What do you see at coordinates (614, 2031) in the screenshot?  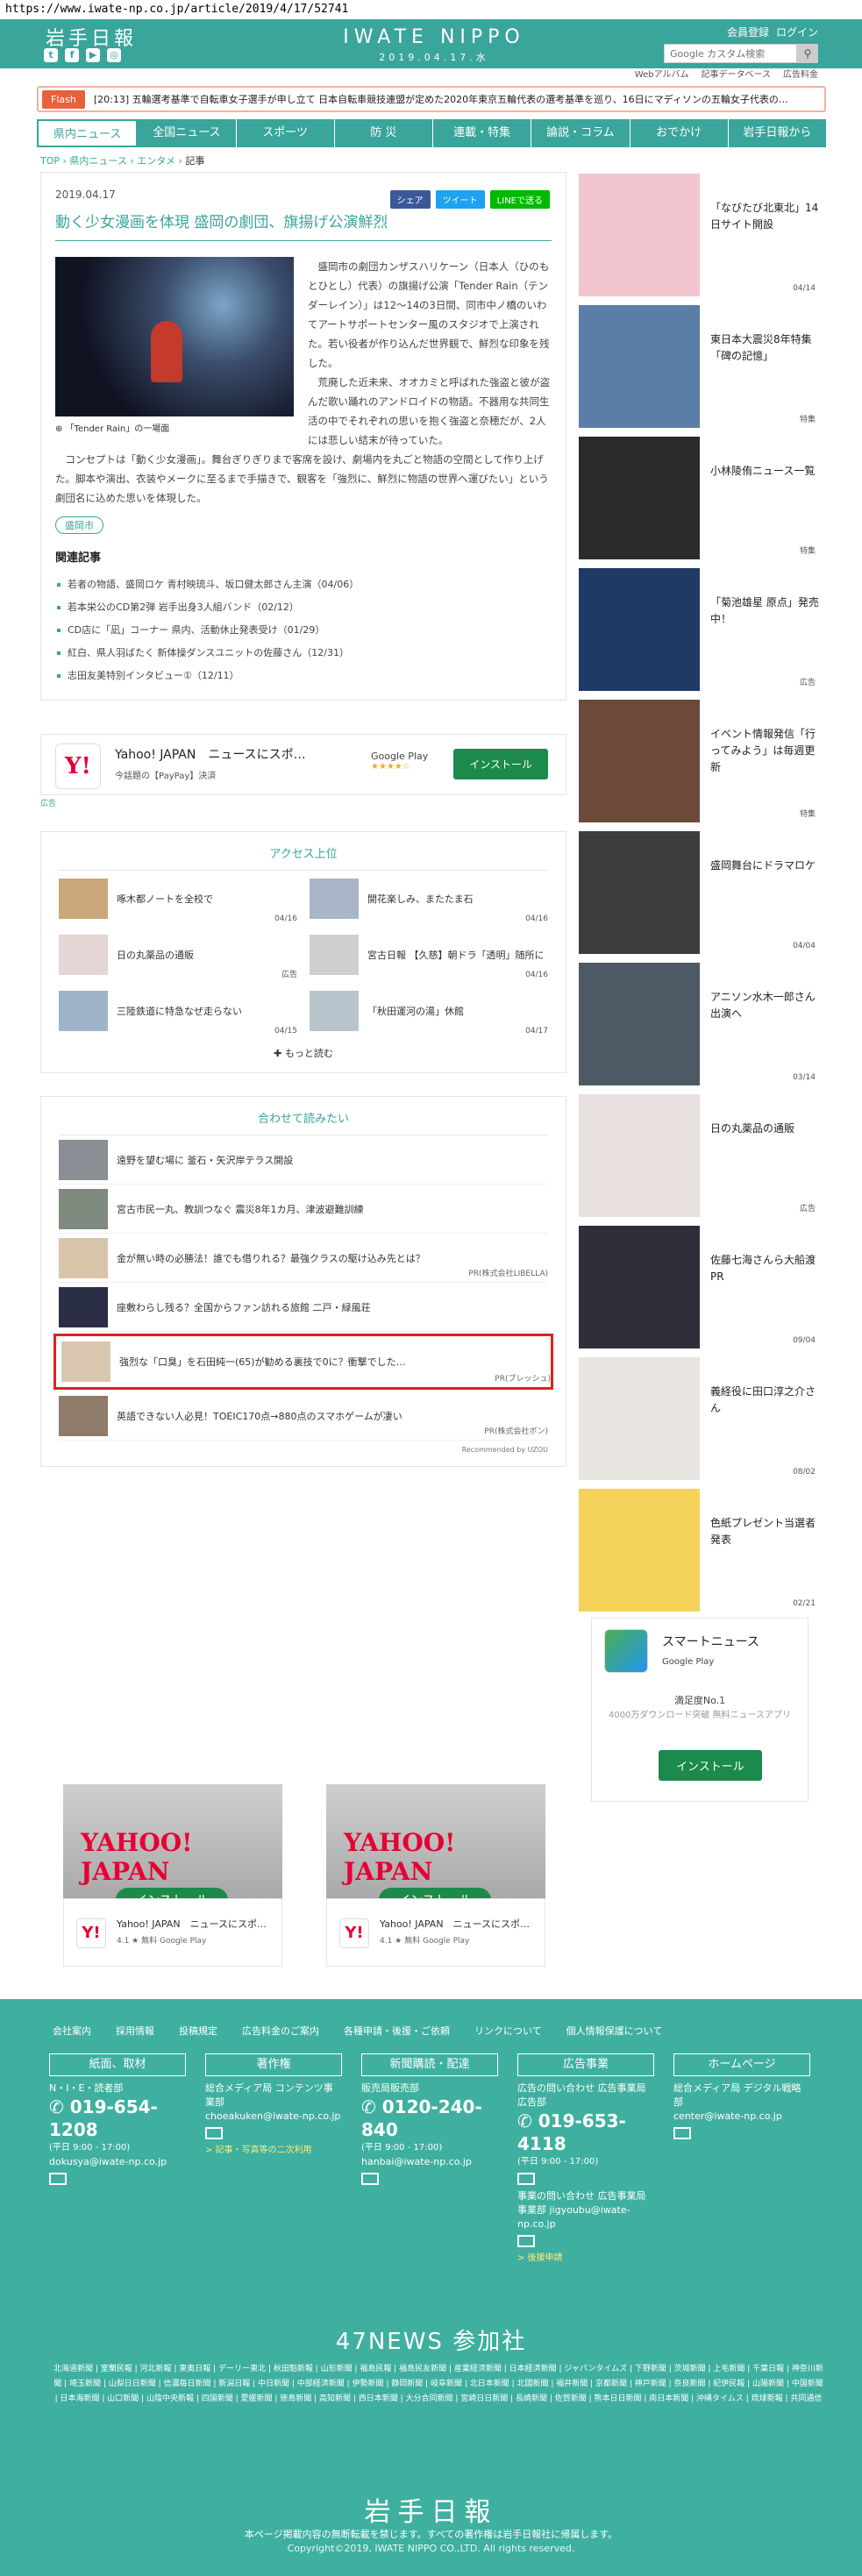 I see `footer-link: 個人情報保護について` at bounding box center [614, 2031].